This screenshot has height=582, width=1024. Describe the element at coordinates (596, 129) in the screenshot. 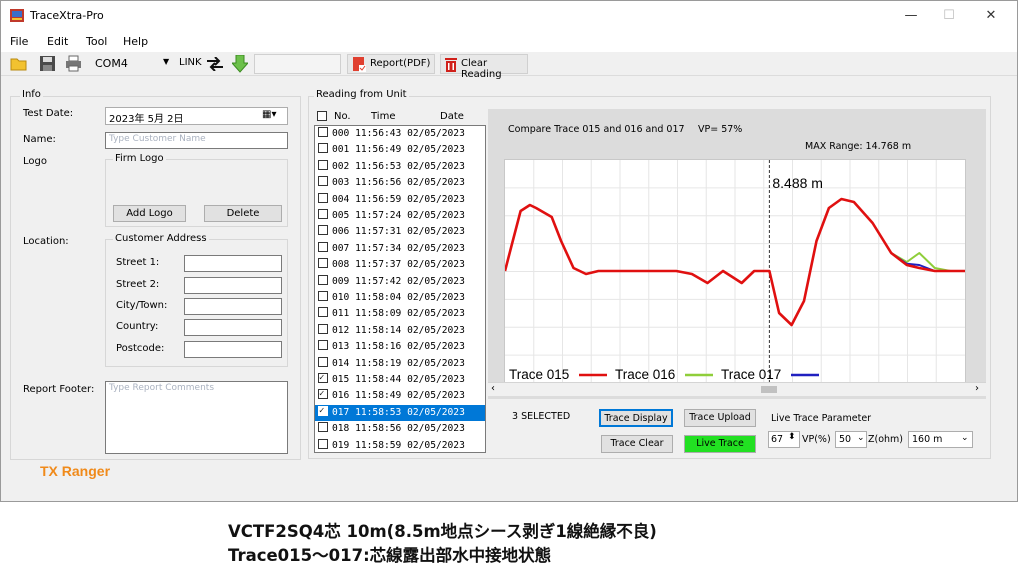

I see `compare-label: Compare Trace 015 and 016 and 017` at that location.